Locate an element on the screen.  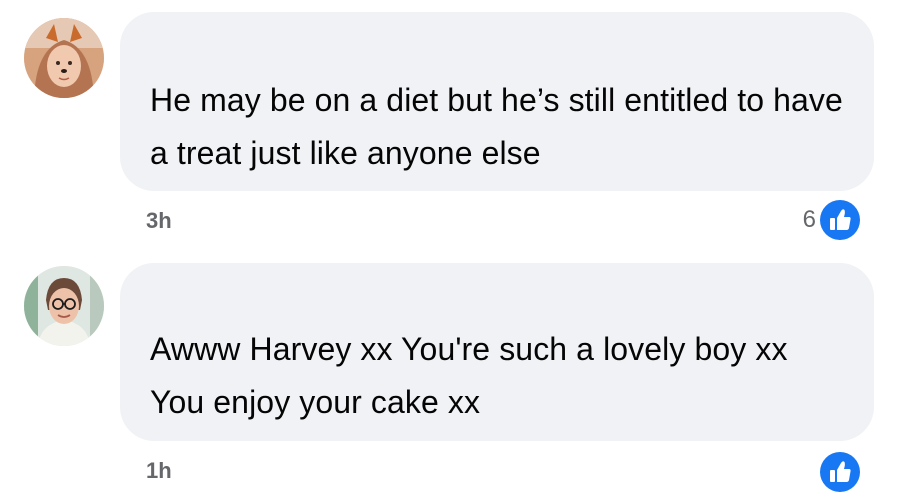
reaction-summary: 6 is located at coordinates (832, 220).